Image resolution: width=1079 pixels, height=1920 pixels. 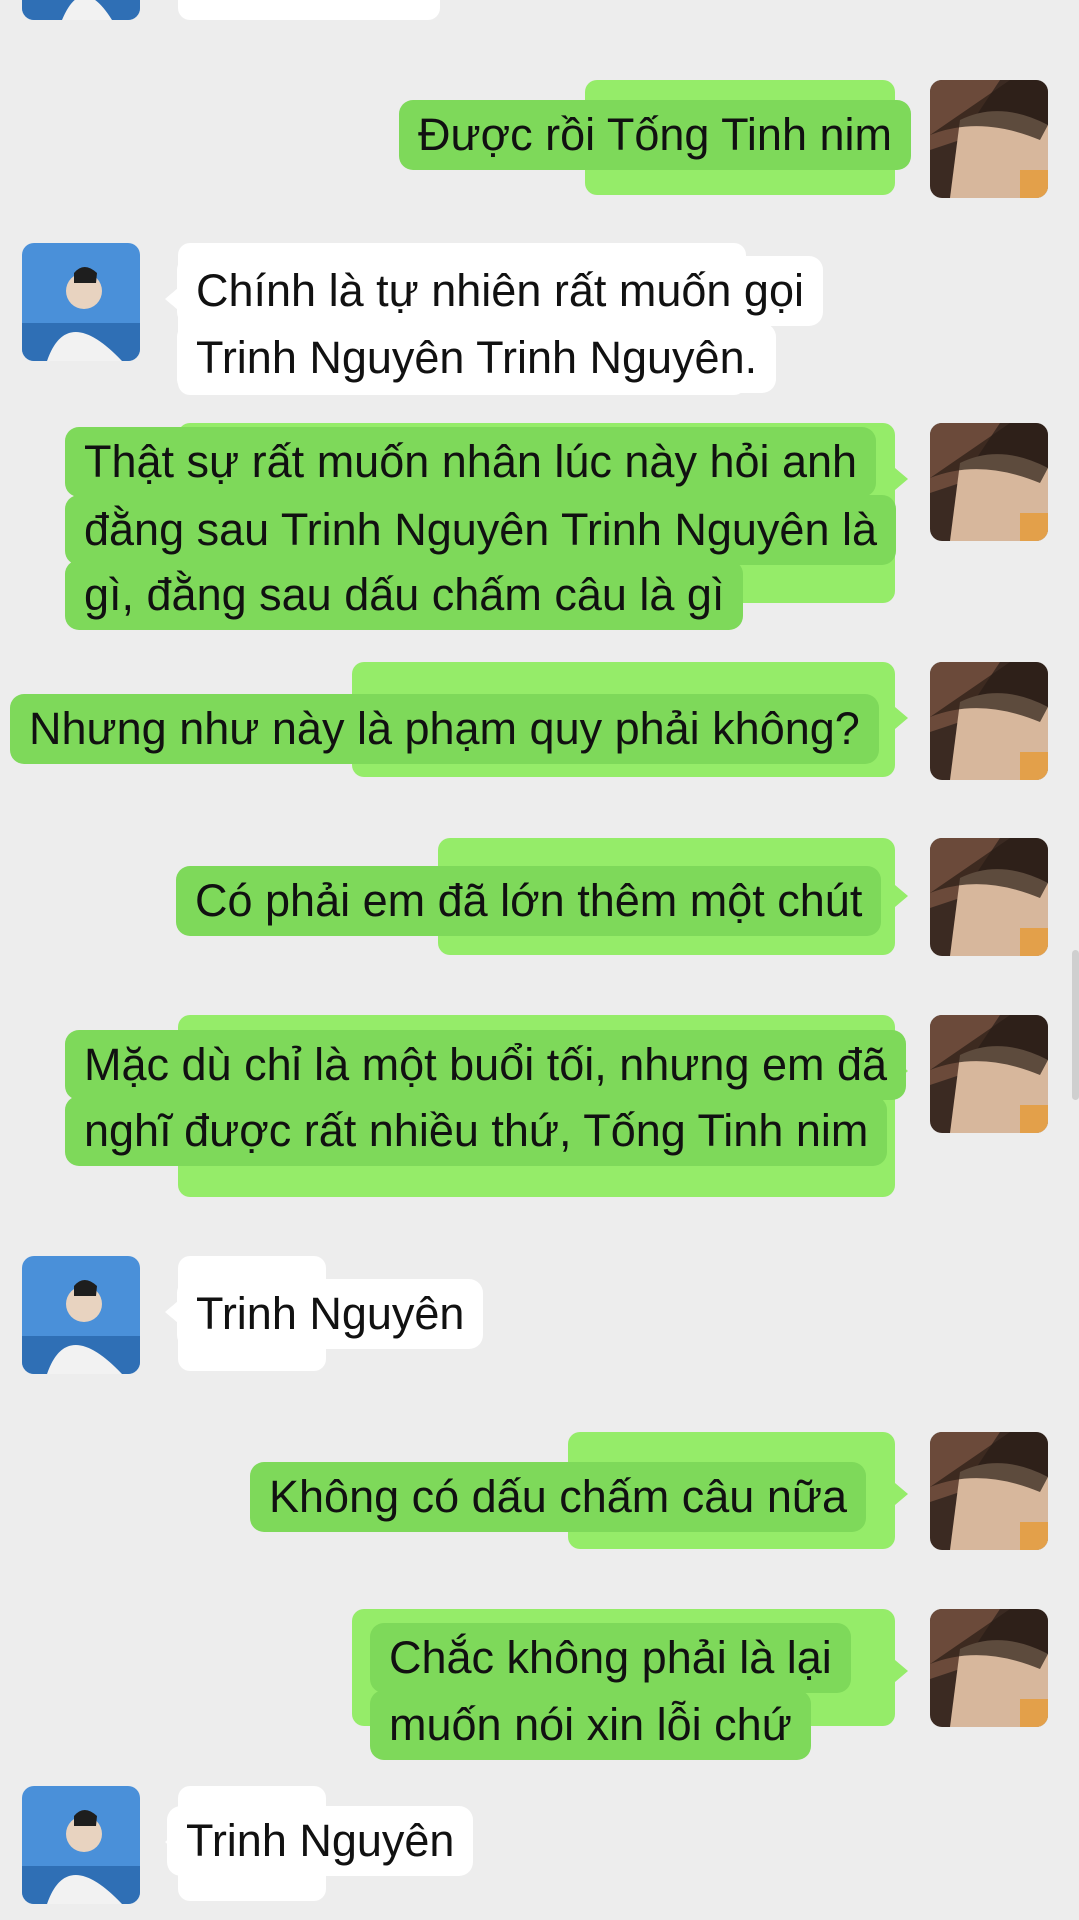 I want to click on message-line: Chính là tự nhiên rất muốn gọi, so click(x=500, y=291).